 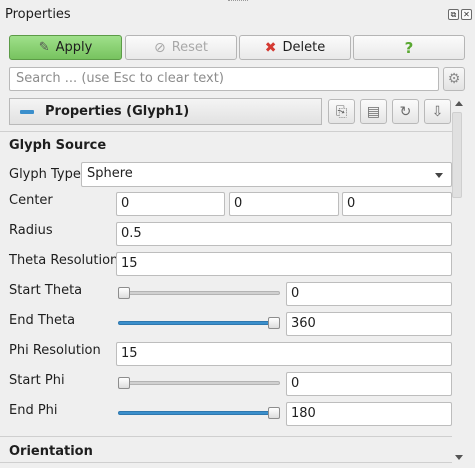 What do you see at coordinates (124, 293) in the screenshot?
I see `start-theta-slider-handle` at bounding box center [124, 293].